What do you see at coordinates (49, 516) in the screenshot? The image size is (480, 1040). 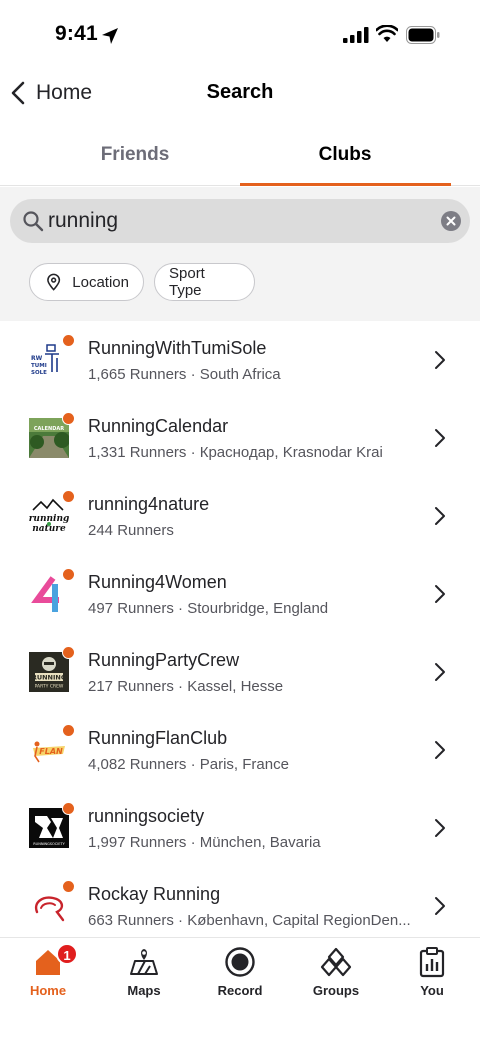 I see `club-logo-running4nature: running nature` at bounding box center [49, 516].